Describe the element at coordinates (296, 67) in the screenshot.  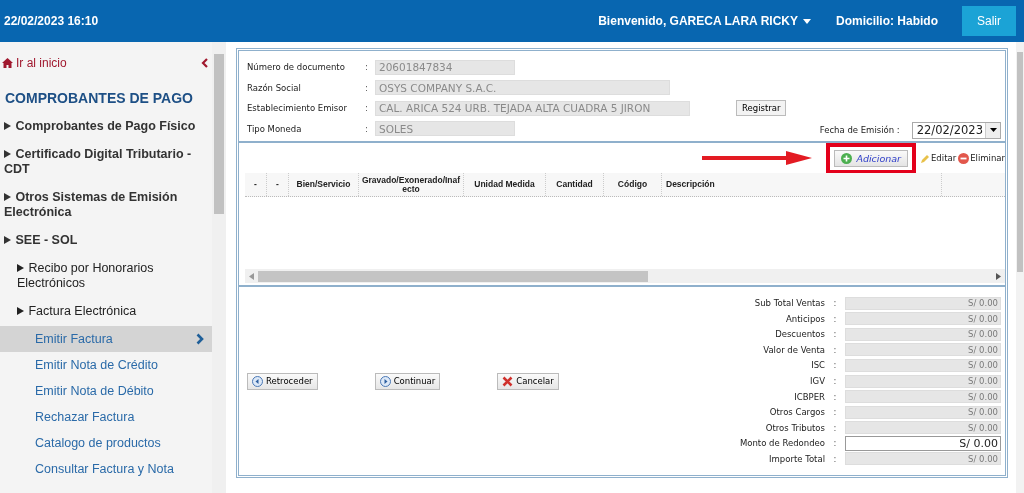
I see `field-label: Número de documento` at that location.